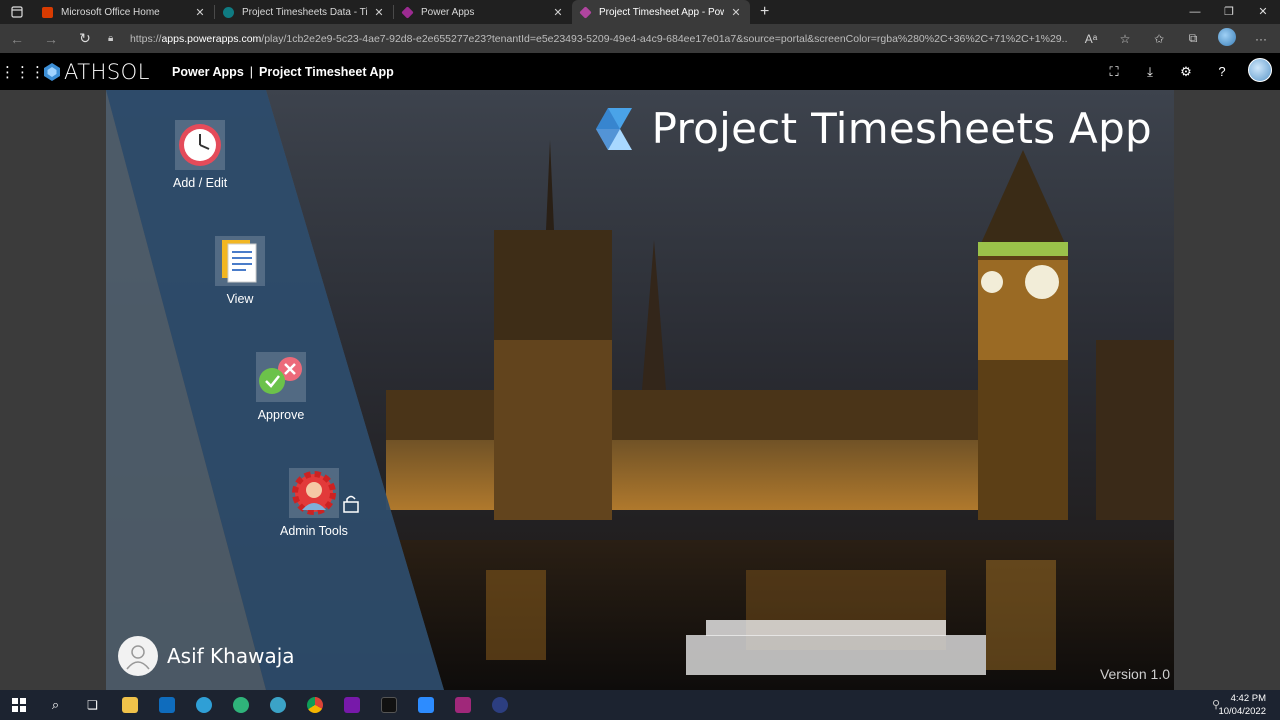 The width and height of the screenshot is (1280, 720). What do you see at coordinates (1193, 38) in the screenshot?
I see `collections-icon: ⧉` at bounding box center [1193, 38].